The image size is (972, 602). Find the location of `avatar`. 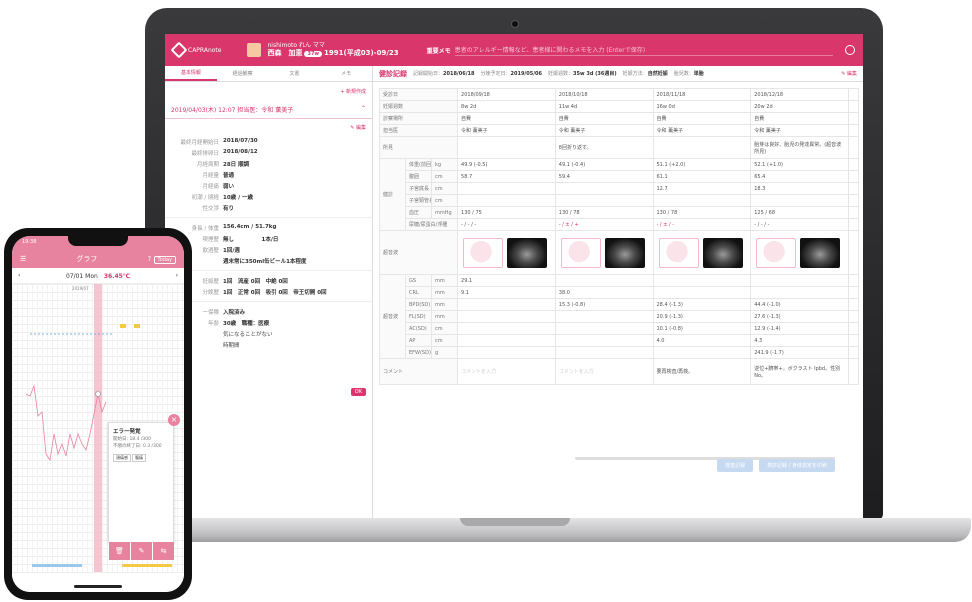

avatar is located at coordinates (254, 50).